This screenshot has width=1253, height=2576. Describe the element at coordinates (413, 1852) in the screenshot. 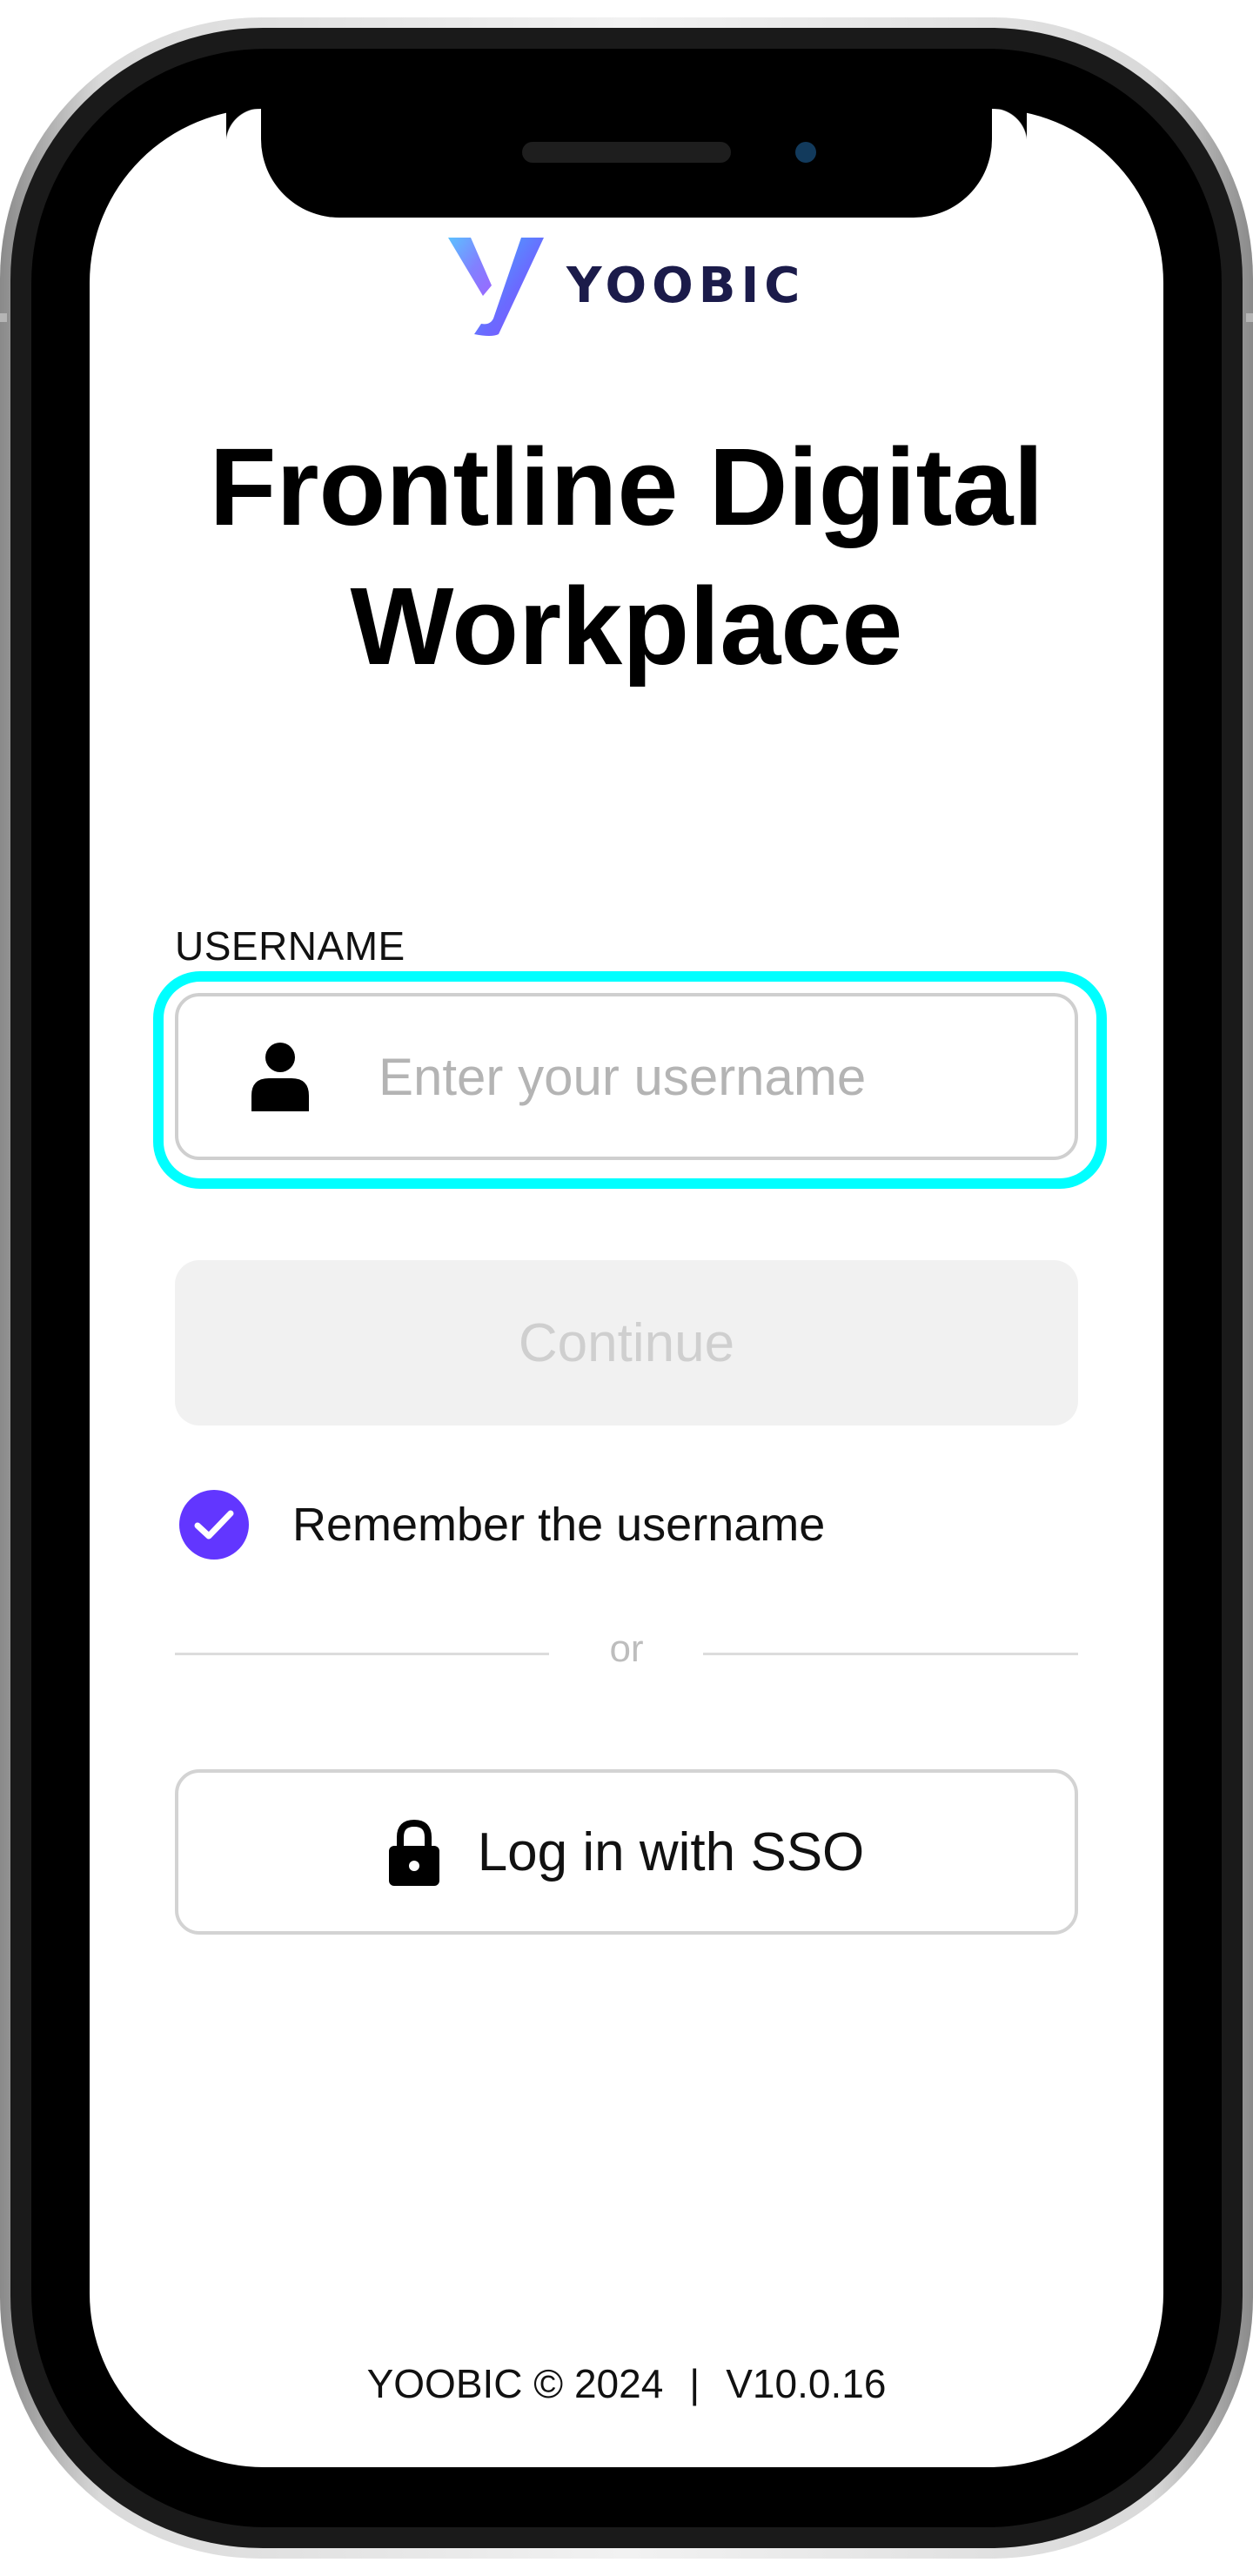

I see `lock-icon` at that location.